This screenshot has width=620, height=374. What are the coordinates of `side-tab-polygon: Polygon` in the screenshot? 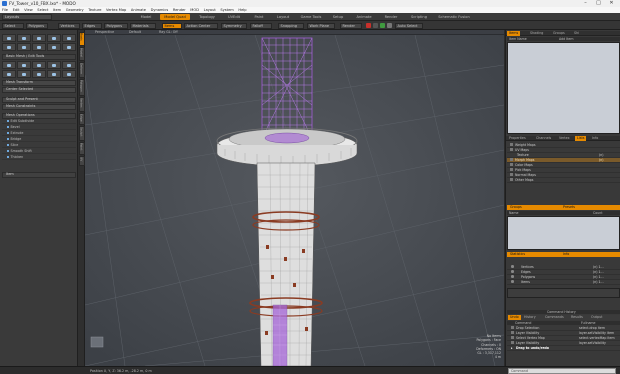 It's located at (81, 87).